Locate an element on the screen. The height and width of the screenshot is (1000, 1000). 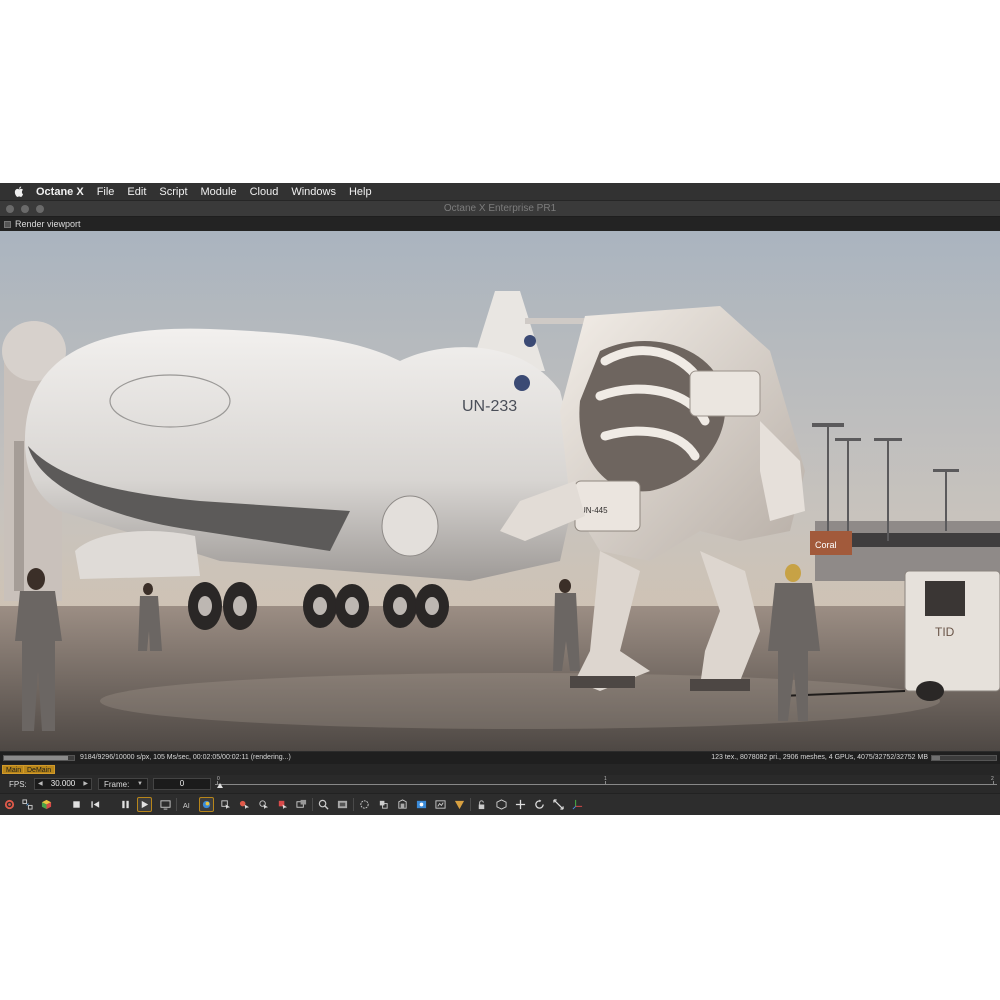
stop-icon is located at coordinates (76, 804).